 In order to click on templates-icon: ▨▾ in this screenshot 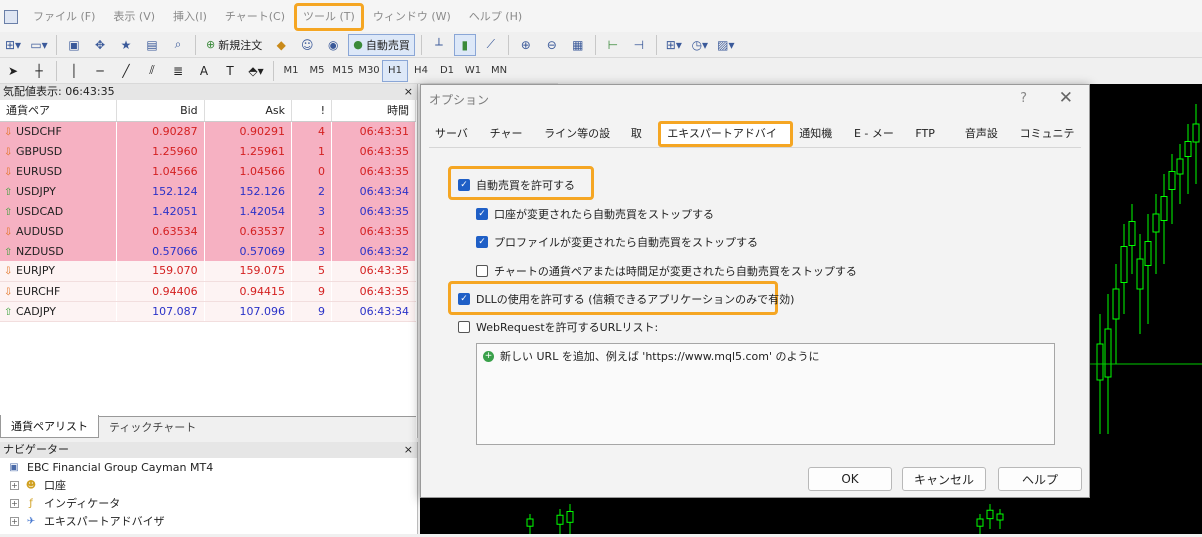, I will do `click(726, 45)`.